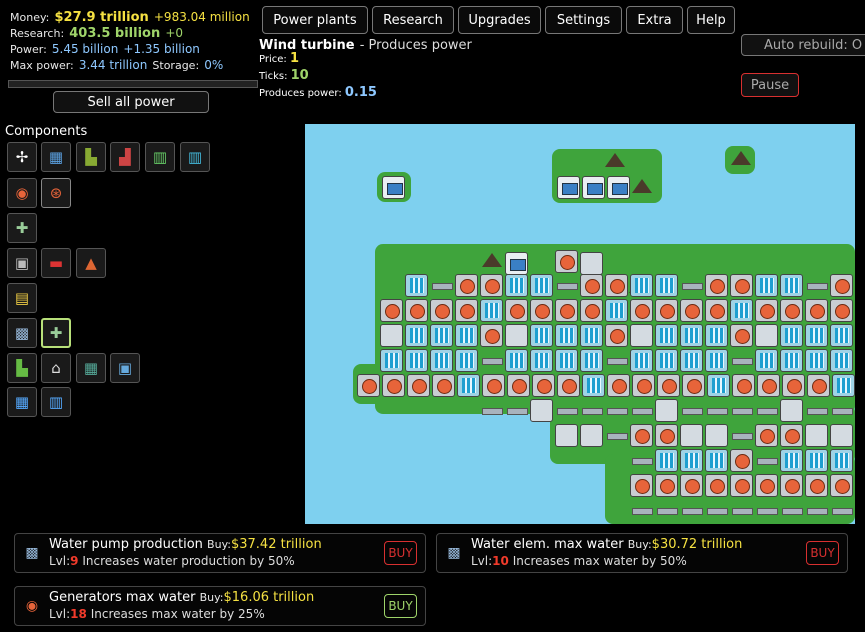 Image resolution: width=865 pixels, height=632 pixels. I want to click on storage-value: 0%, so click(214, 65).